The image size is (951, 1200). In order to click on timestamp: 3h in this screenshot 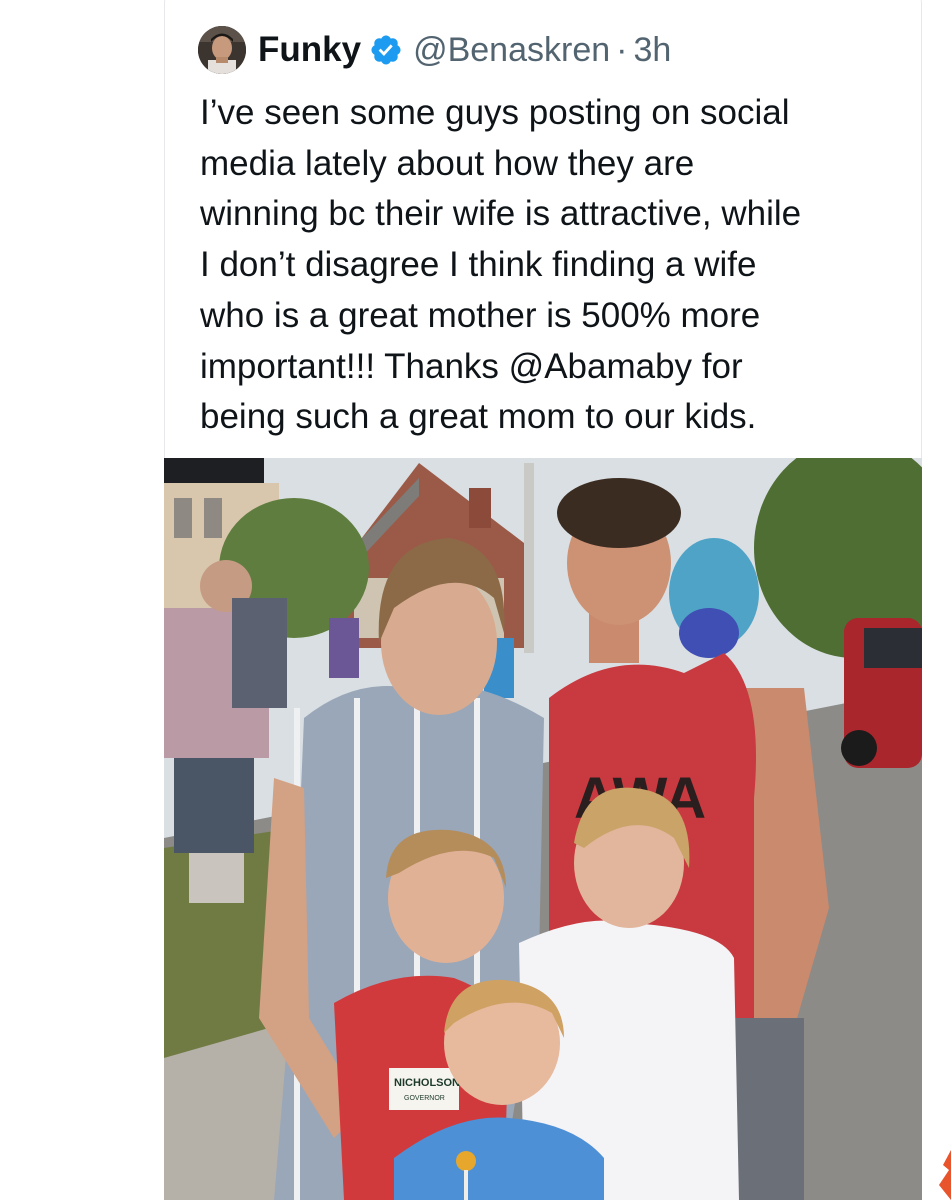, I will do `click(652, 50)`.